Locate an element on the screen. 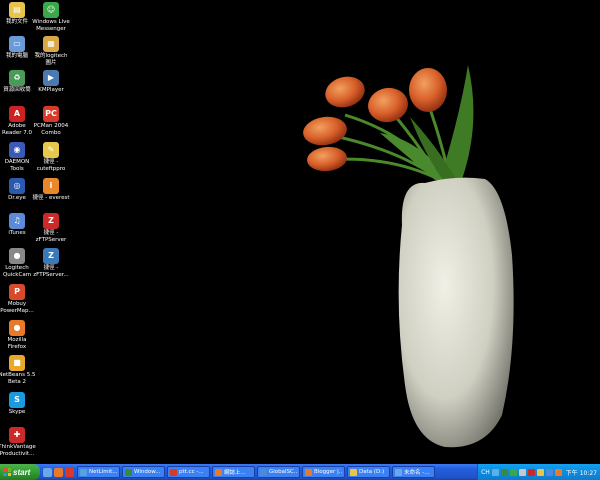 This screenshot has width=600, height=480. desktop-icon: ◎ Dr.eye is located at coordinates (18, 190).